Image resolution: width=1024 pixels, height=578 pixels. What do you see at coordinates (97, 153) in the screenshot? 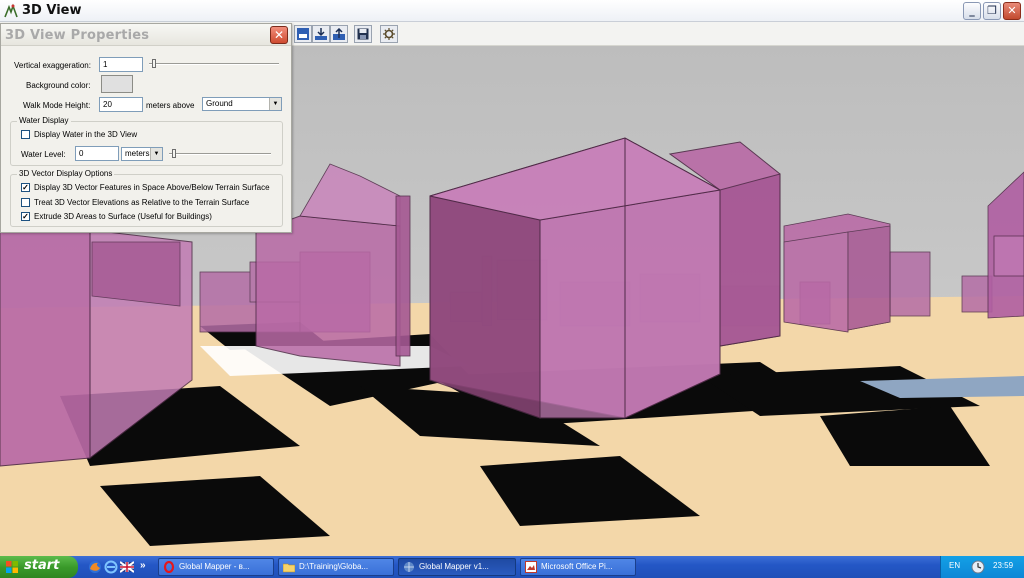
I see `water-level-field: 0` at bounding box center [97, 153].